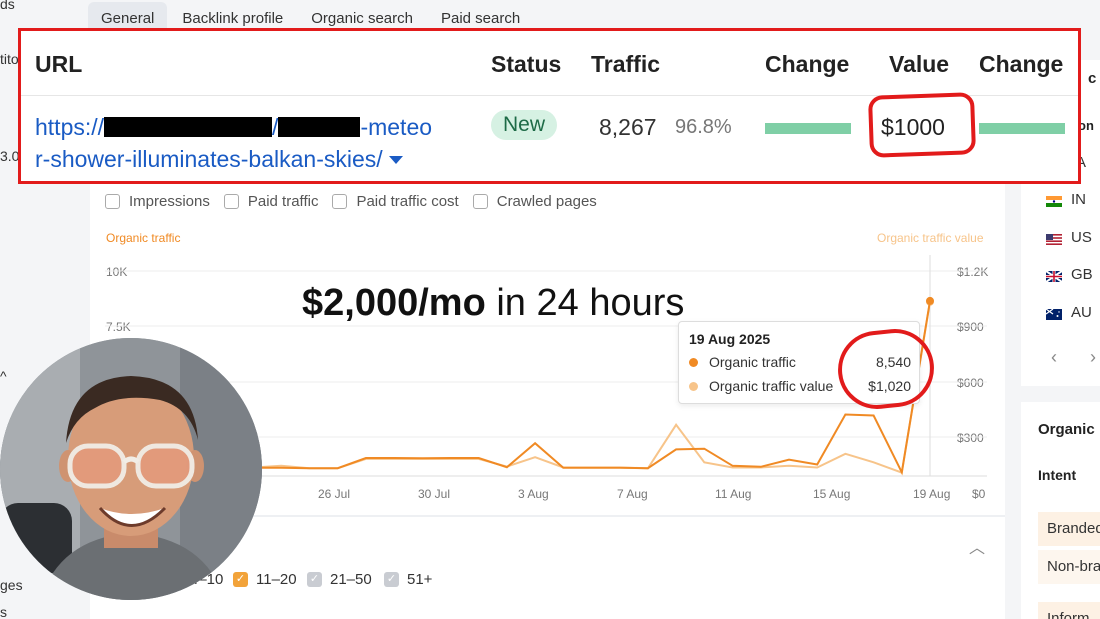  Describe the element at coordinates (420, 579) in the screenshot. I see `position-label: 51+` at that location.